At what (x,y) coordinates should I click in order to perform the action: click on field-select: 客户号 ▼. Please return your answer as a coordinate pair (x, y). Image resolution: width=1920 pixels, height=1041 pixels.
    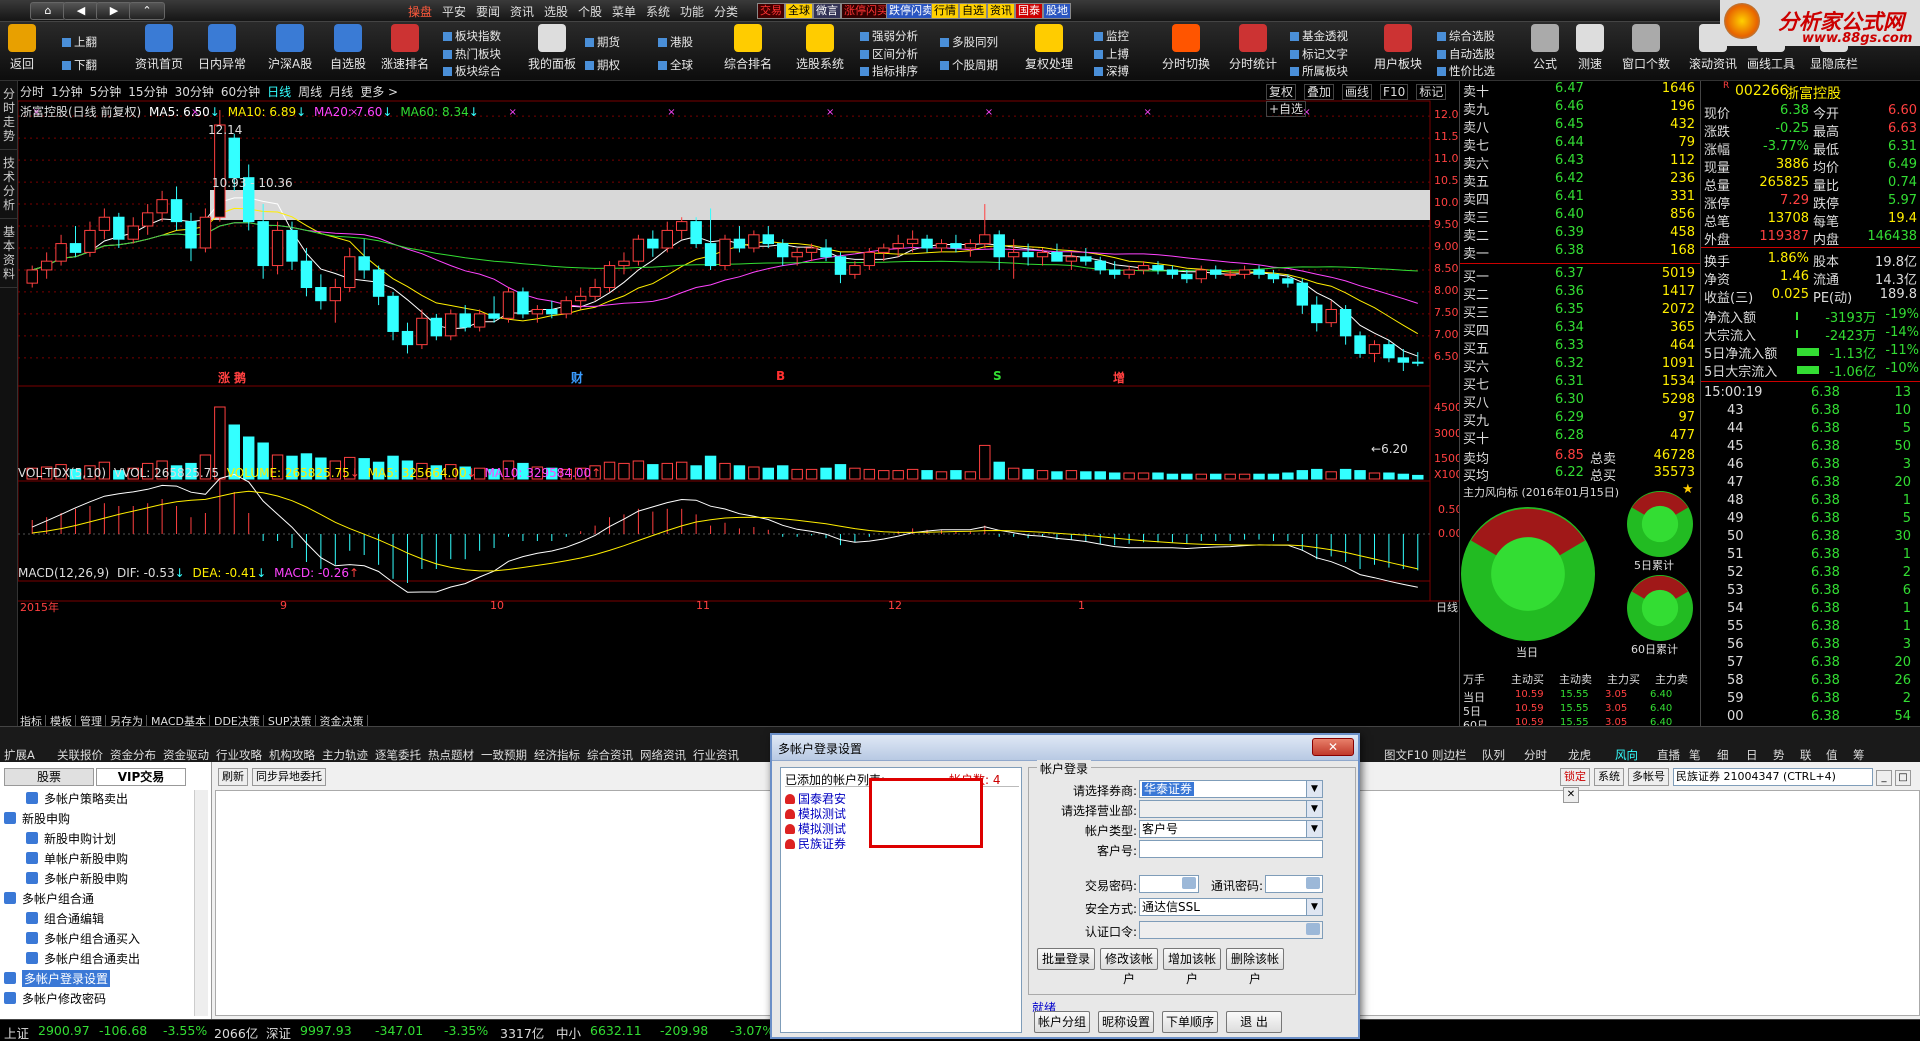
    Looking at the image, I should click on (1231, 829).